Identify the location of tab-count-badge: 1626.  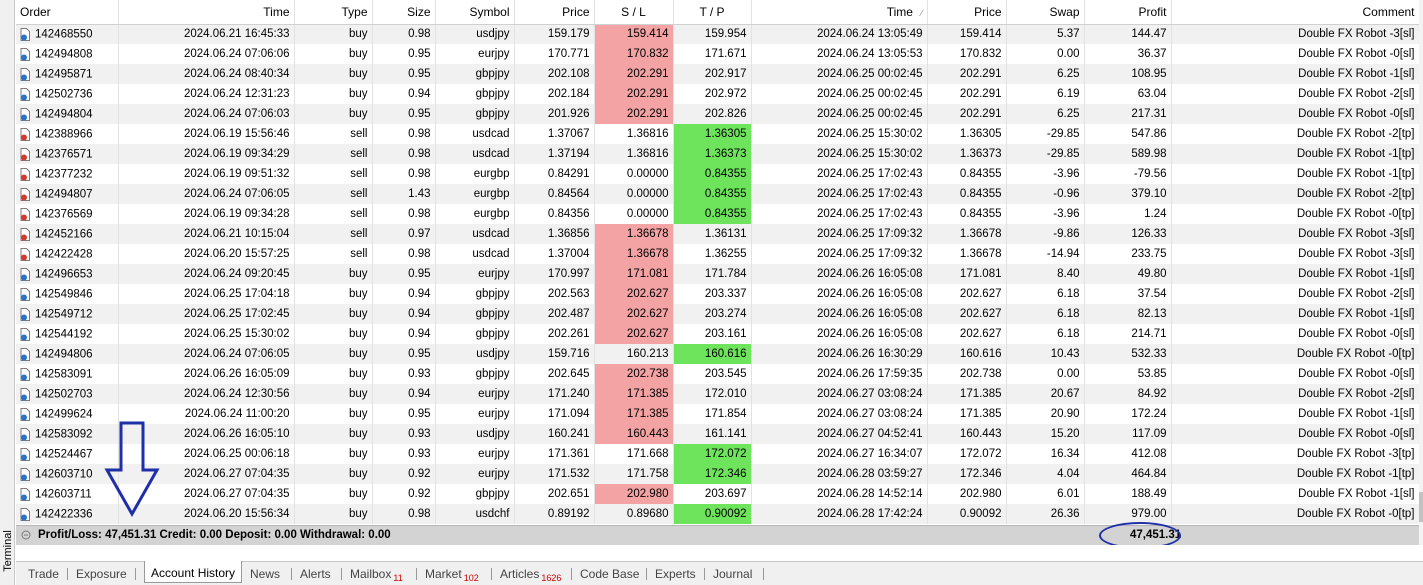
(551, 578).